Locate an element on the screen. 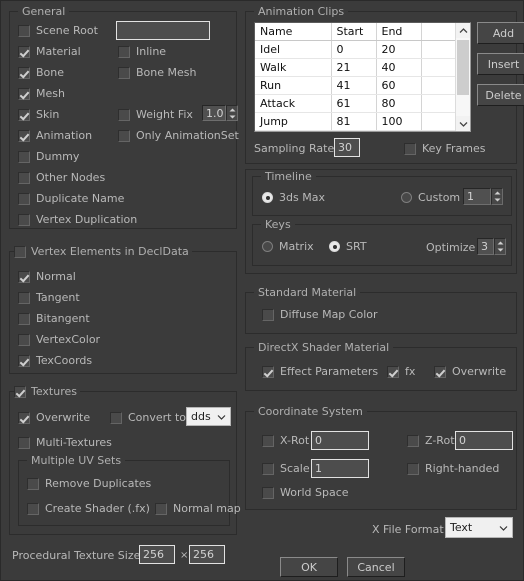  cancel-button: Cancel is located at coordinates (376, 567).